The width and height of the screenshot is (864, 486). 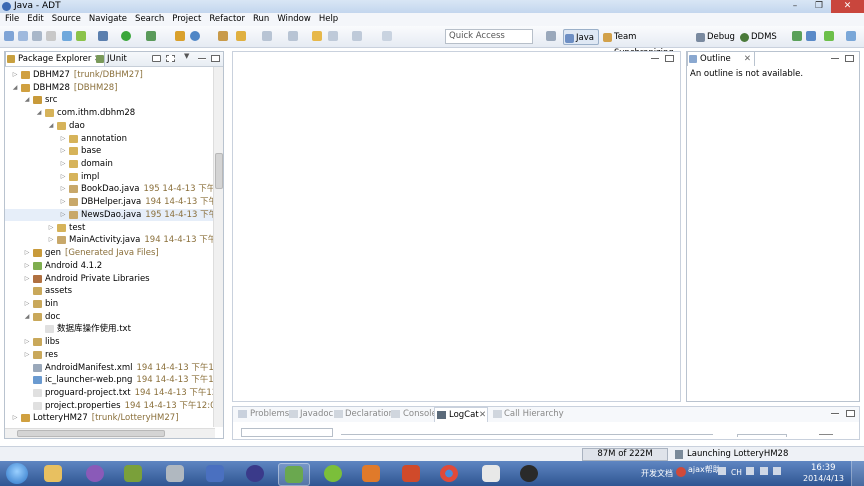 What do you see at coordinates (66, 19) in the screenshot?
I see `menu-source: Source` at bounding box center [66, 19].